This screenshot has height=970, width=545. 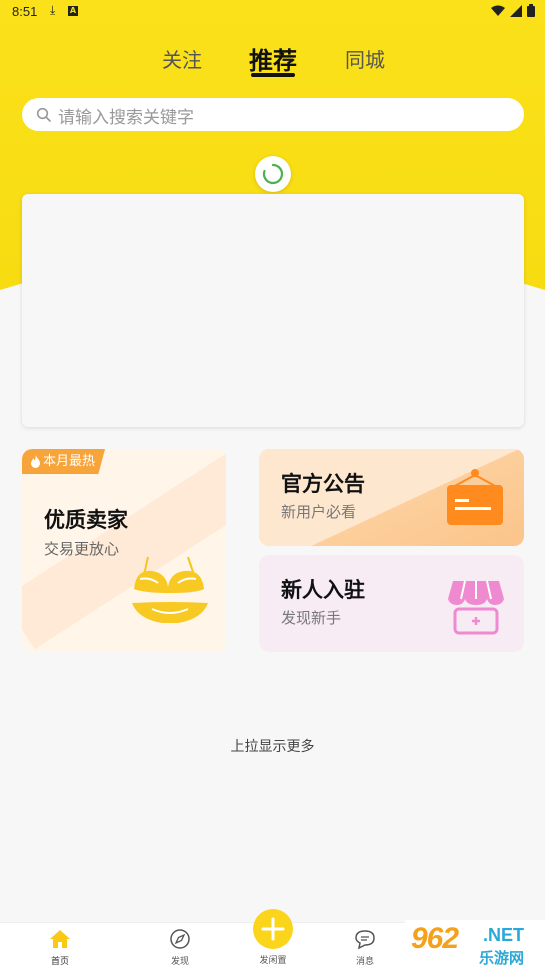 What do you see at coordinates (365, 58) in the screenshot?
I see `tab-local: 同城` at bounding box center [365, 58].